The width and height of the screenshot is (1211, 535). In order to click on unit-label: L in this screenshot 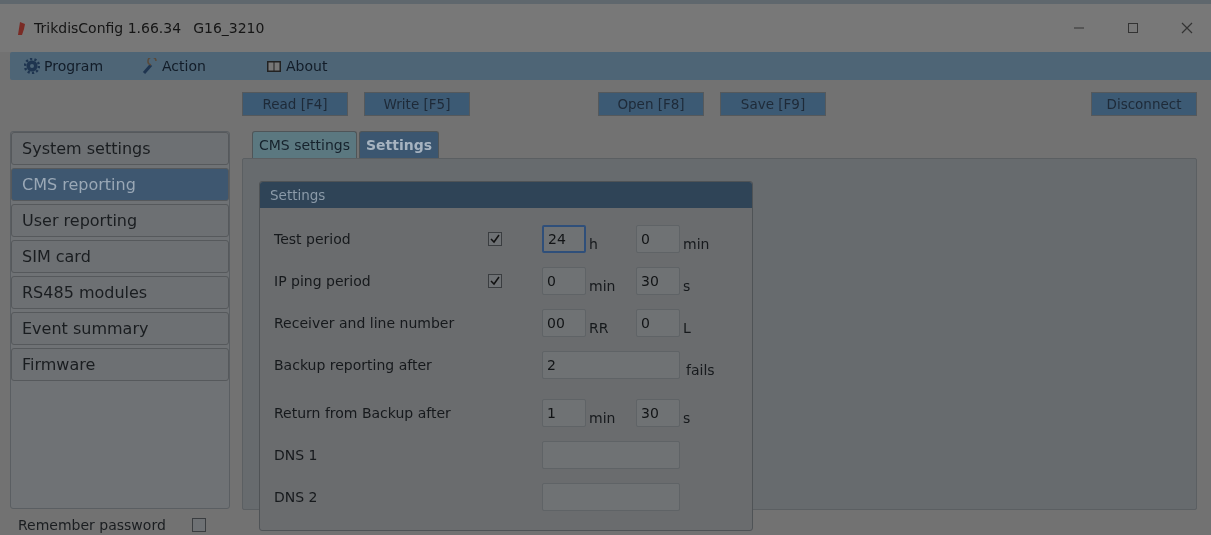, I will do `click(687, 327)`.